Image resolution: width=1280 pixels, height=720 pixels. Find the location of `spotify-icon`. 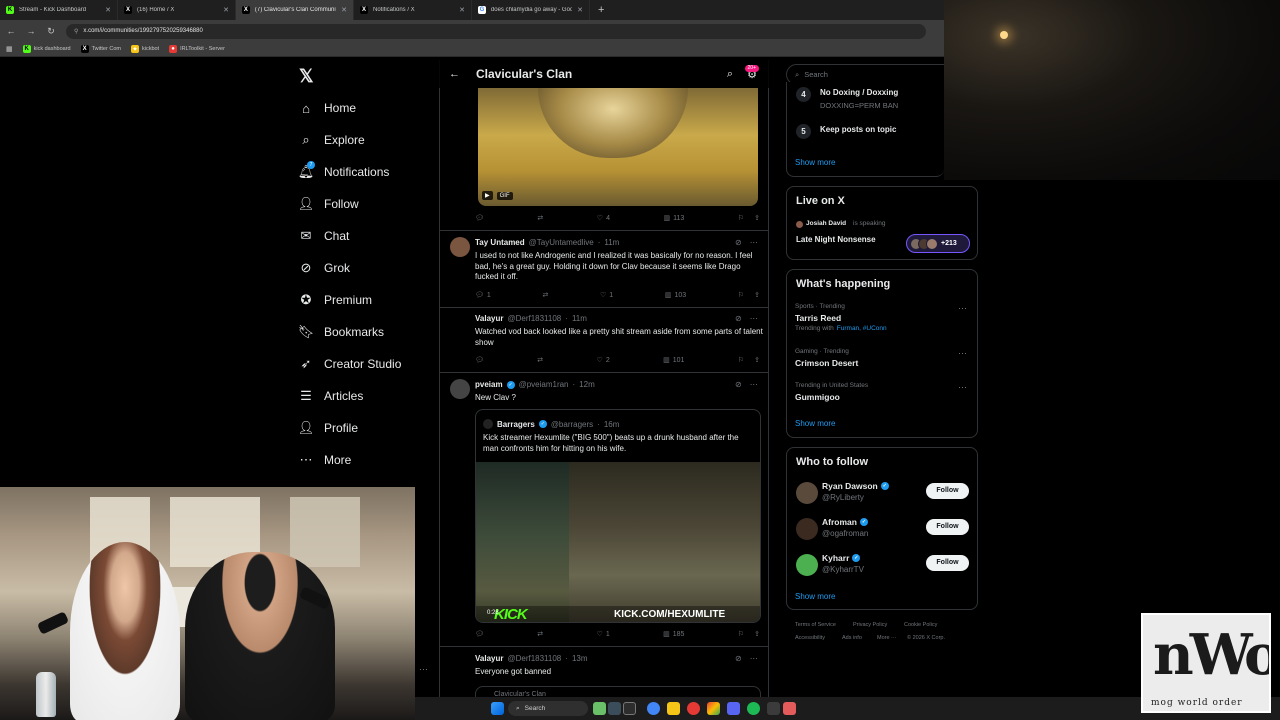

spotify-icon is located at coordinates (753, 708).